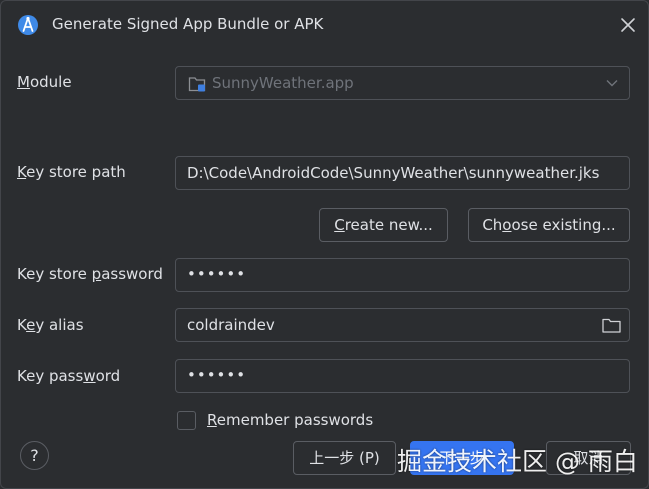  What do you see at coordinates (402, 83) in the screenshot?
I see `module-select: SunnyWeather.app` at bounding box center [402, 83].